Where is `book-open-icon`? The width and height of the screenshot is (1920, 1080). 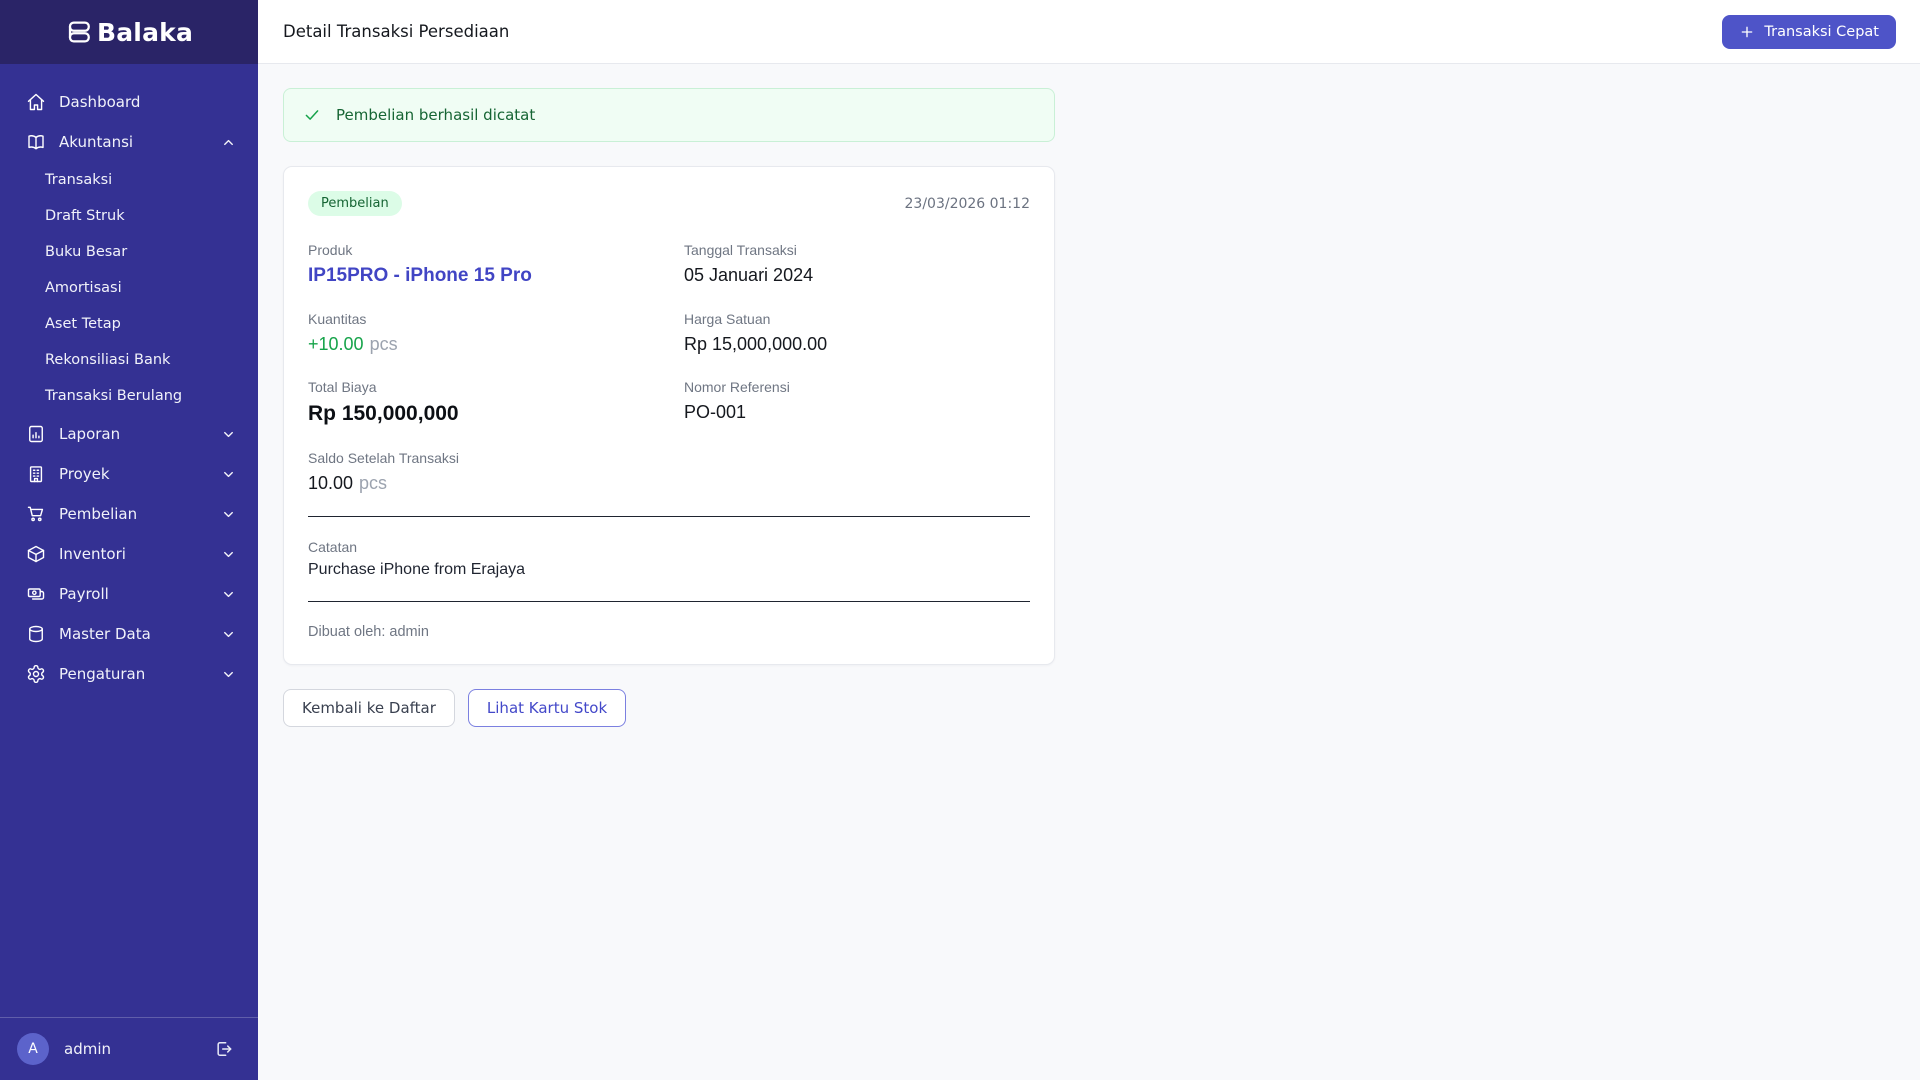
book-open-icon is located at coordinates (36, 142).